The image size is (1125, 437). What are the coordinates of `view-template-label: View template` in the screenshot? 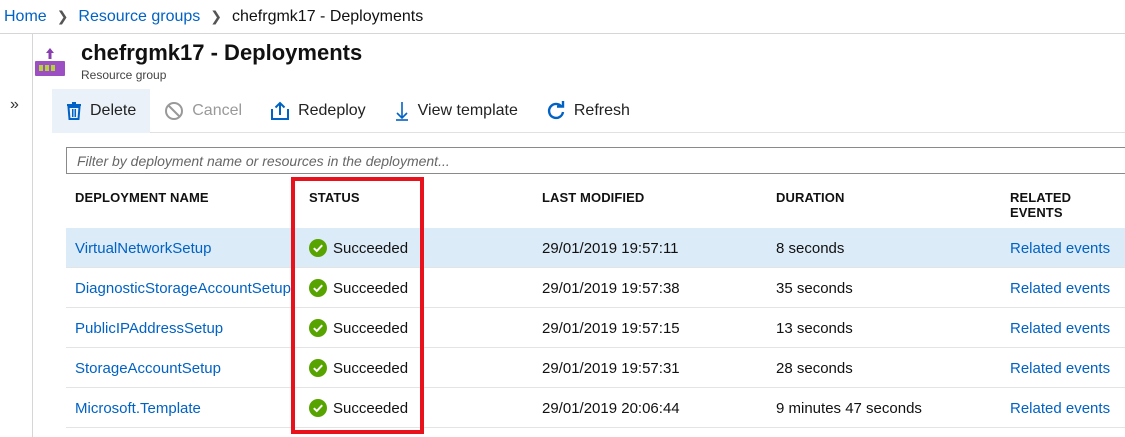 It's located at (467, 110).